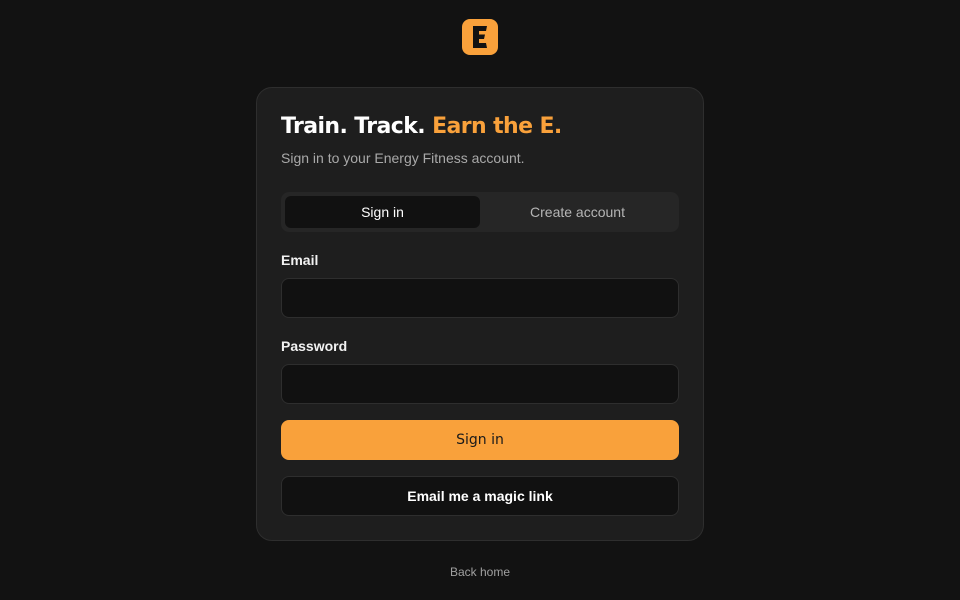  Describe the element at coordinates (314, 346) in the screenshot. I see `password-label: Password` at that location.